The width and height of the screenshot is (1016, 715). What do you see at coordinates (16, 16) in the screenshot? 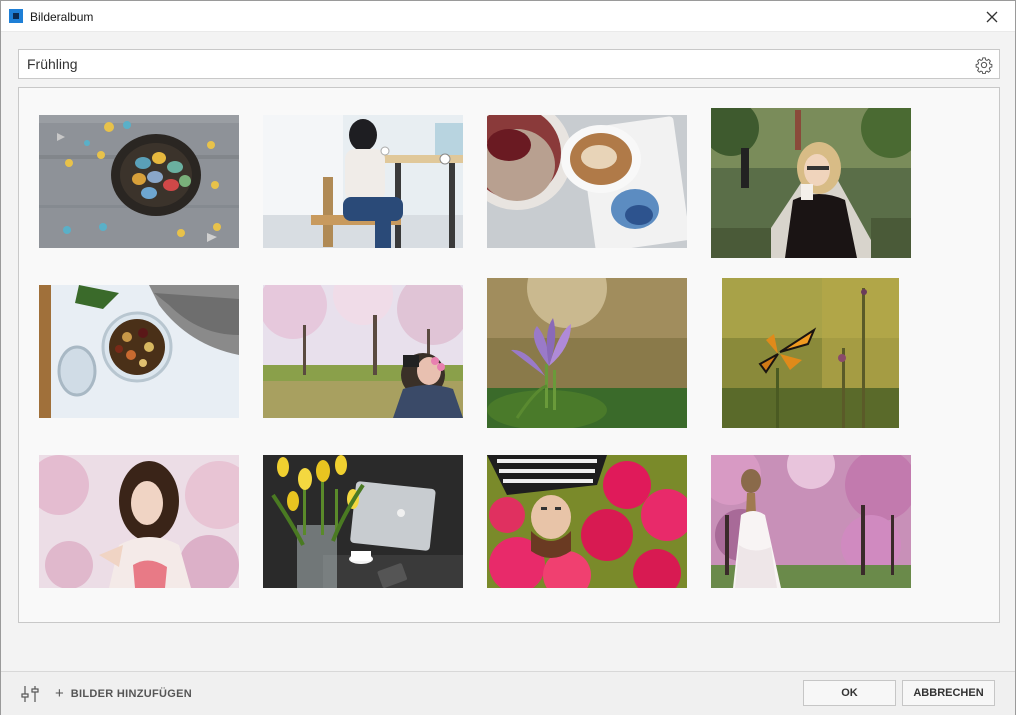
I see `album-app-icon` at bounding box center [16, 16].